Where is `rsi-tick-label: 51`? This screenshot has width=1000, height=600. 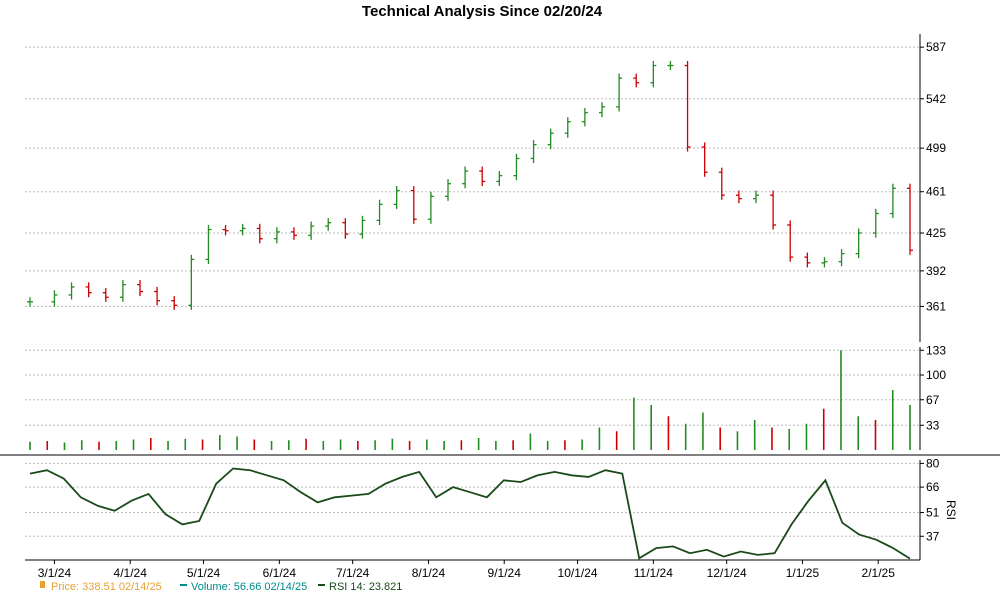
rsi-tick-label: 51 is located at coordinates (933, 513).